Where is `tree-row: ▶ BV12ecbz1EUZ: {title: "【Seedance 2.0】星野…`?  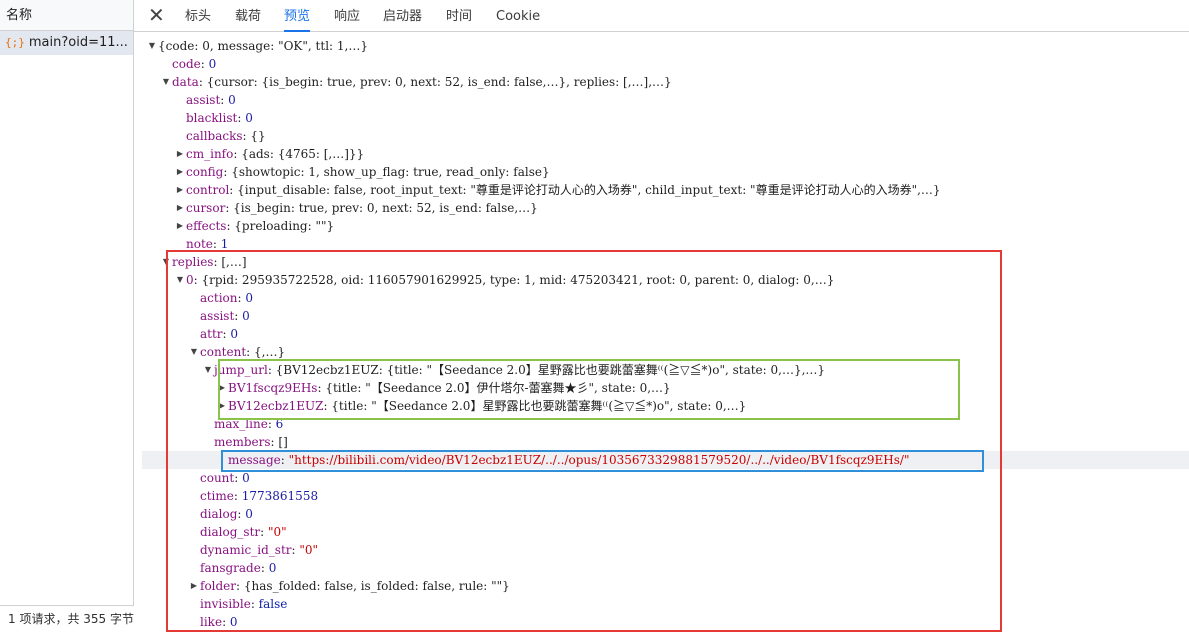 tree-row: ▶ BV12ecbz1EUZ: {title: "【Seedance 2.0】星野… is located at coordinates (481, 406).